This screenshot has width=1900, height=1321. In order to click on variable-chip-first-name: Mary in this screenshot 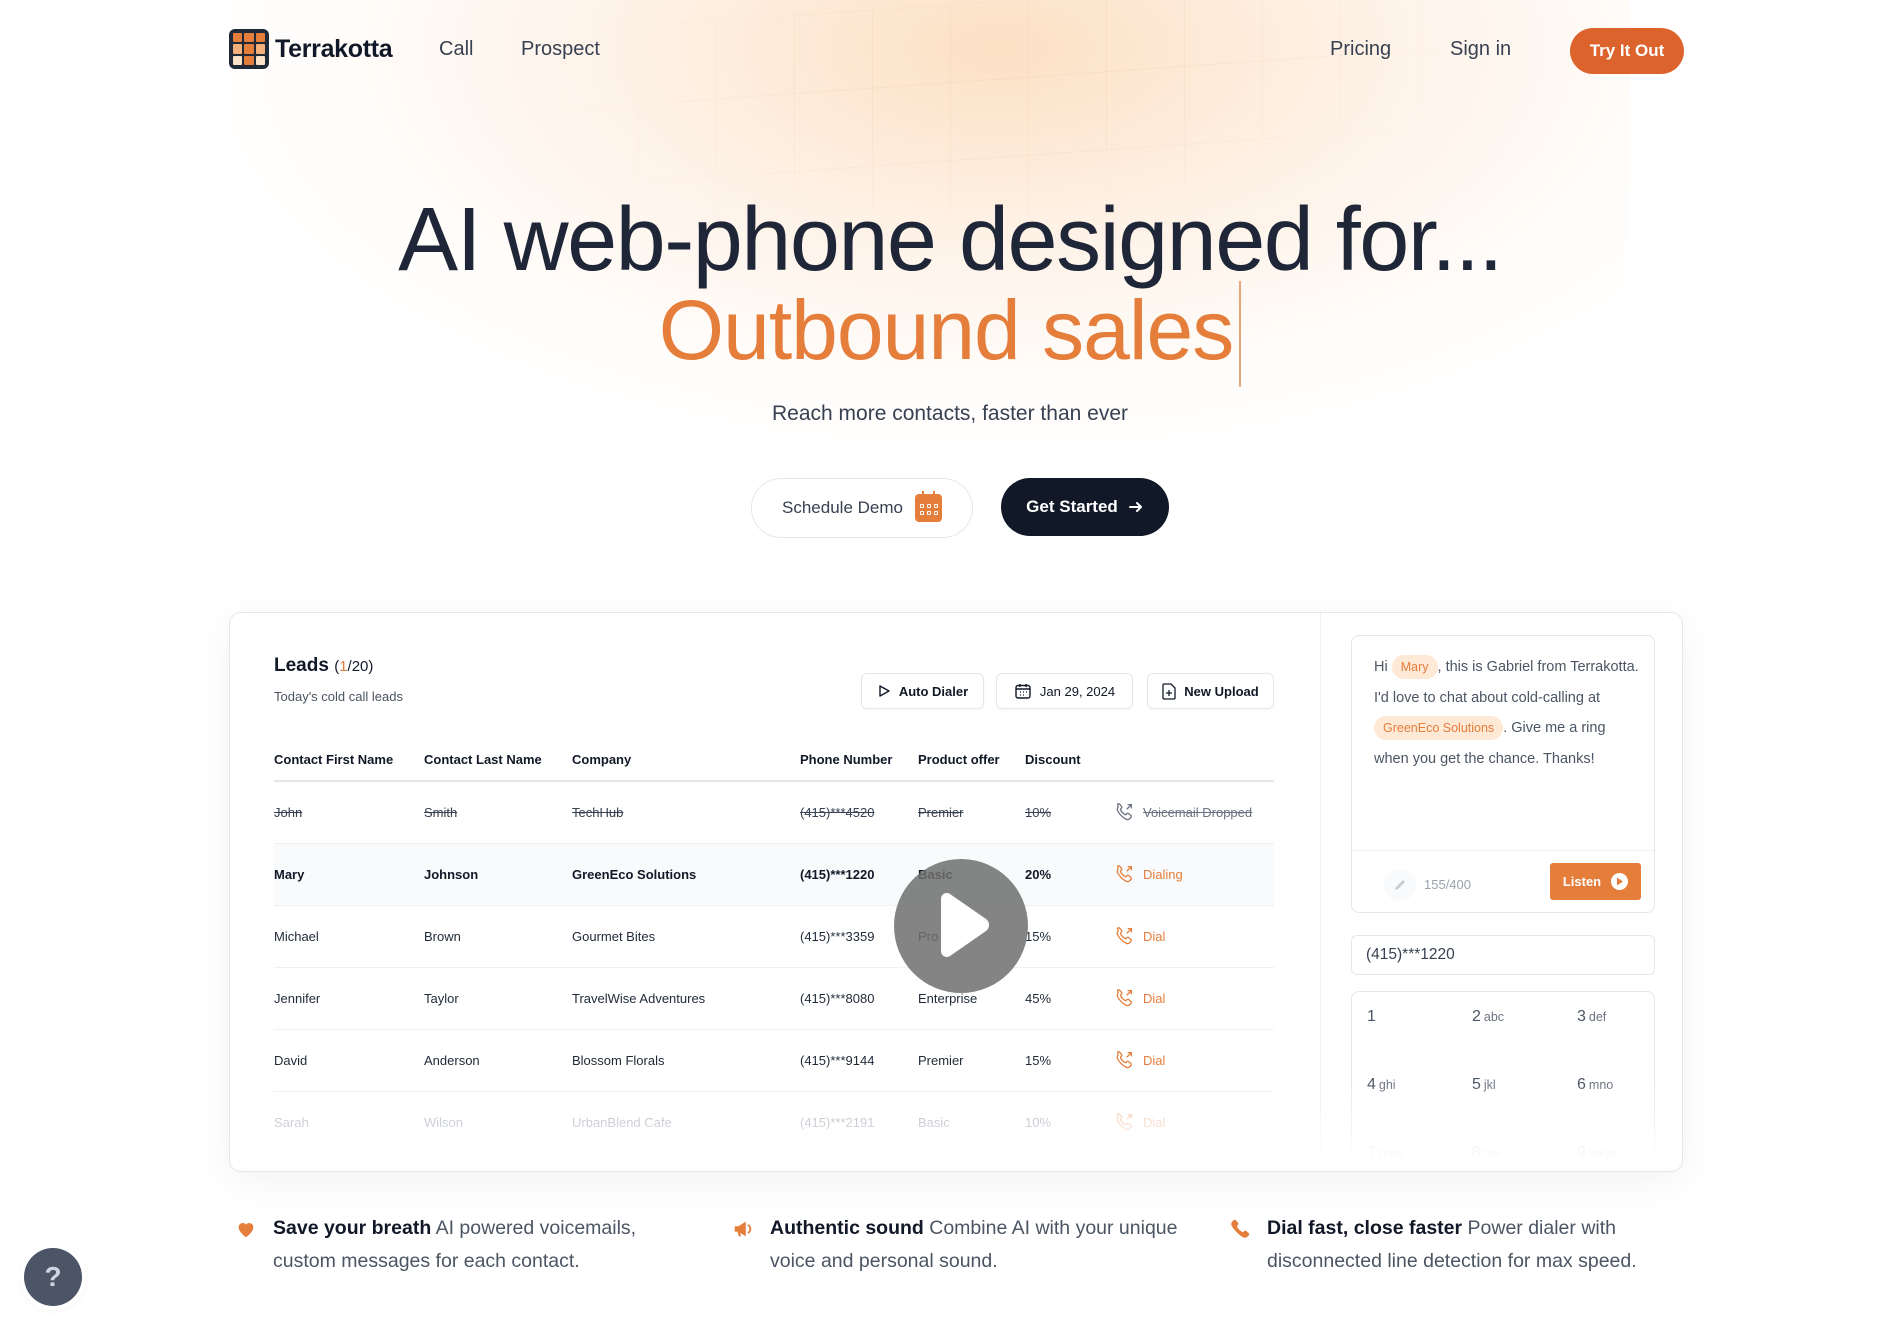, I will do `click(1414, 667)`.